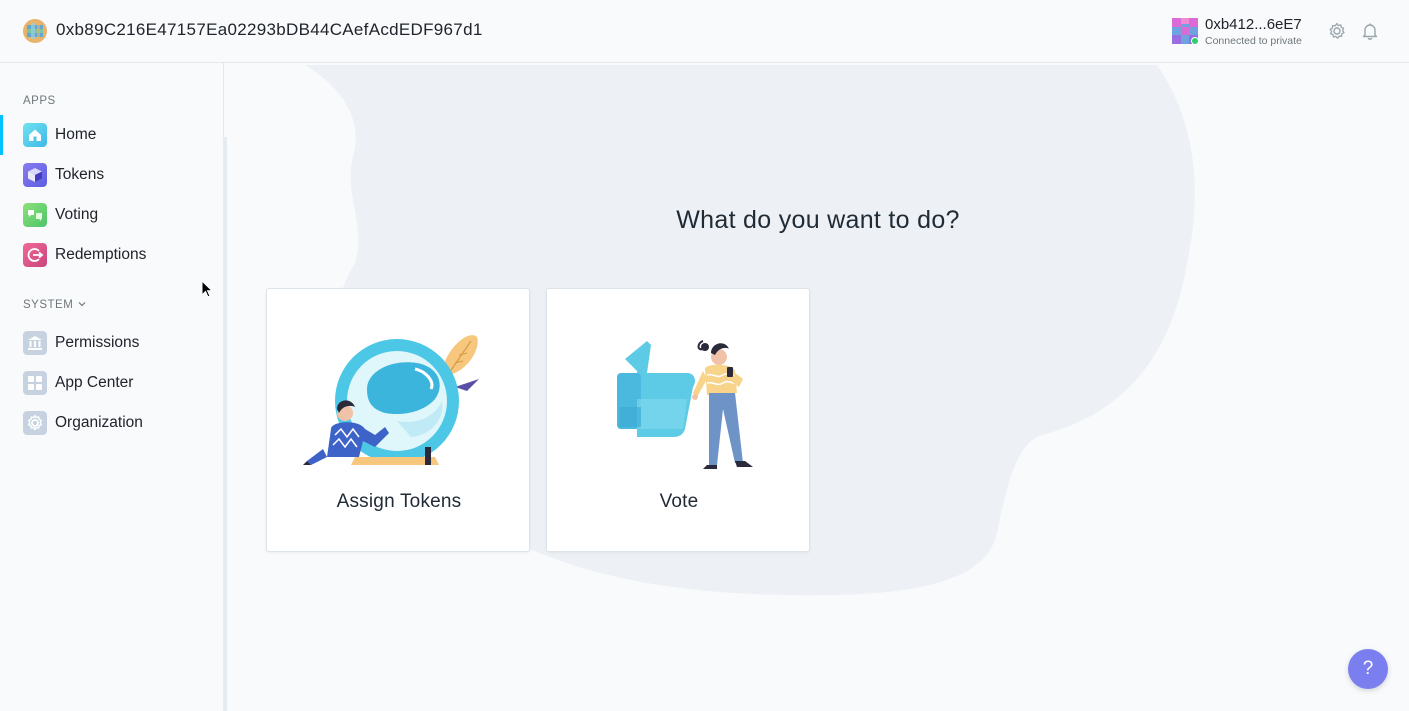 This screenshot has height=711, width=1409. I want to click on home-icon, so click(35, 135).